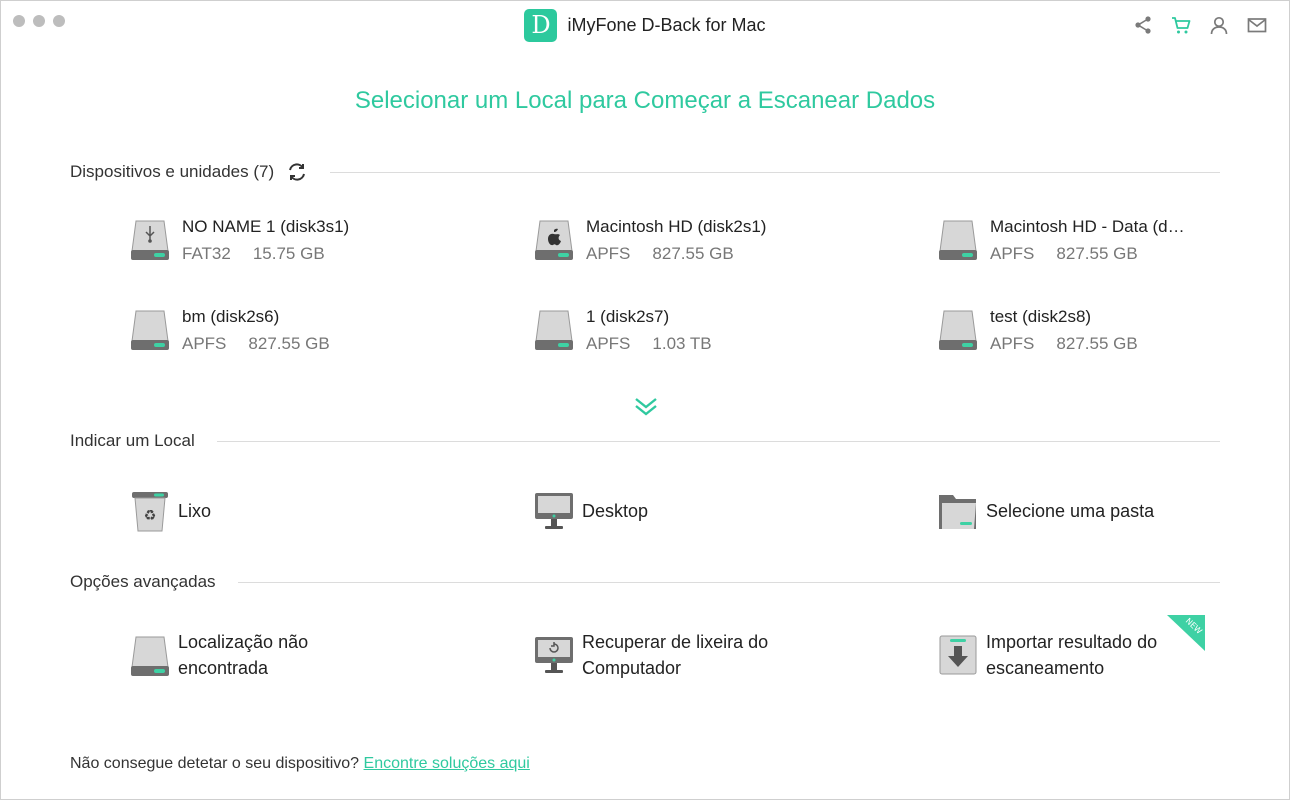 The image size is (1290, 800). I want to click on advanced-label-line1: Localização não, so click(243, 642).